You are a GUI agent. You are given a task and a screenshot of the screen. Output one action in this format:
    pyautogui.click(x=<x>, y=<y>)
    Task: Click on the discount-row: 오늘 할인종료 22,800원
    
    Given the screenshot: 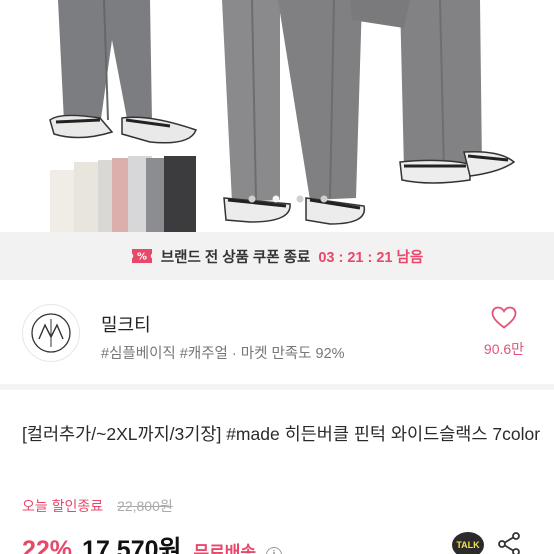 What is the action you would take?
    pyautogui.click(x=97, y=506)
    